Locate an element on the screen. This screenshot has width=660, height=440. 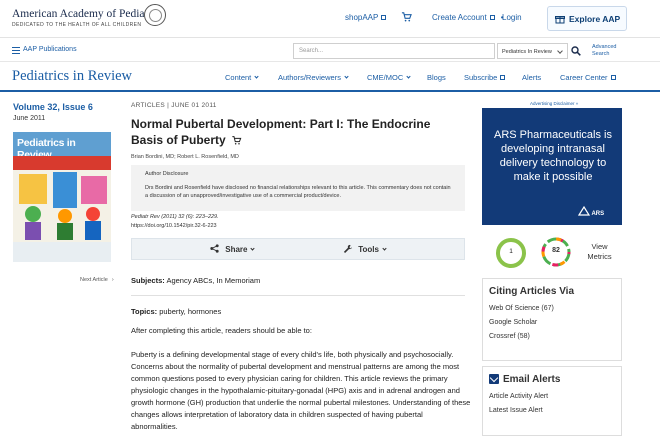
dimensions-badge: 82 is located at coordinates (556, 252).